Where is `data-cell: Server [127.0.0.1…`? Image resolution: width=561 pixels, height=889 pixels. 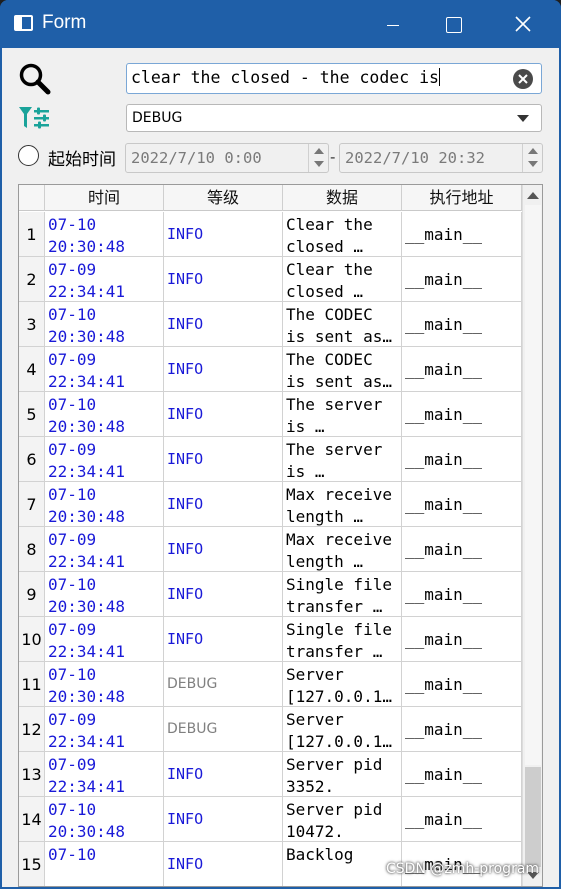 data-cell: Server [127.0.0.1… is located at coordinates (342, 684).